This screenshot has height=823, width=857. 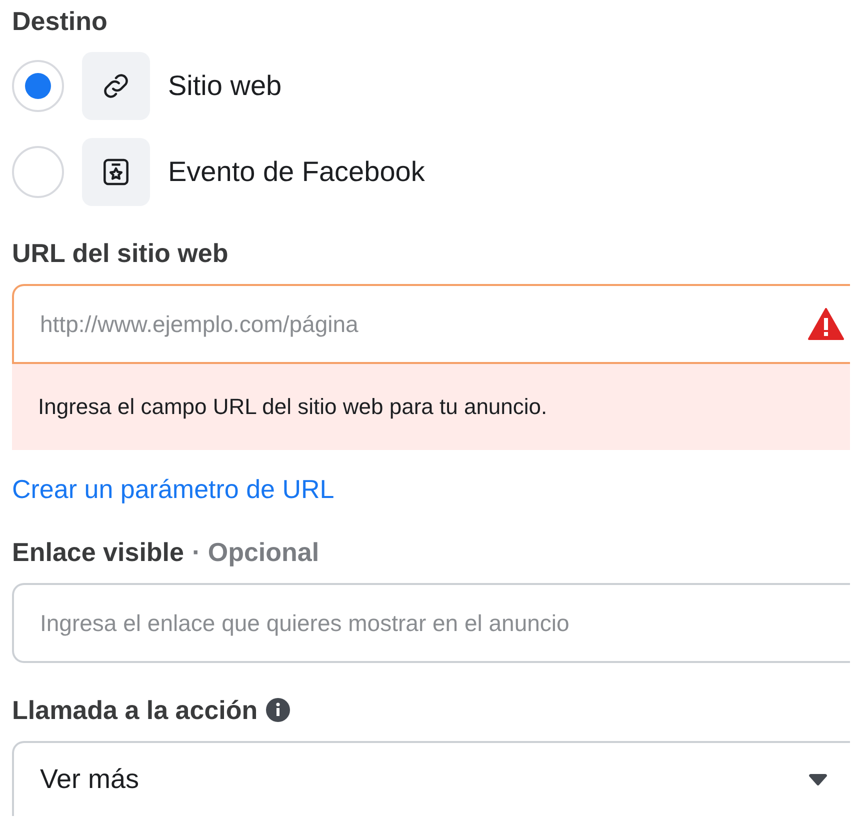 I want to click on optional-label: · Opcional, so click(x=256, y=552).